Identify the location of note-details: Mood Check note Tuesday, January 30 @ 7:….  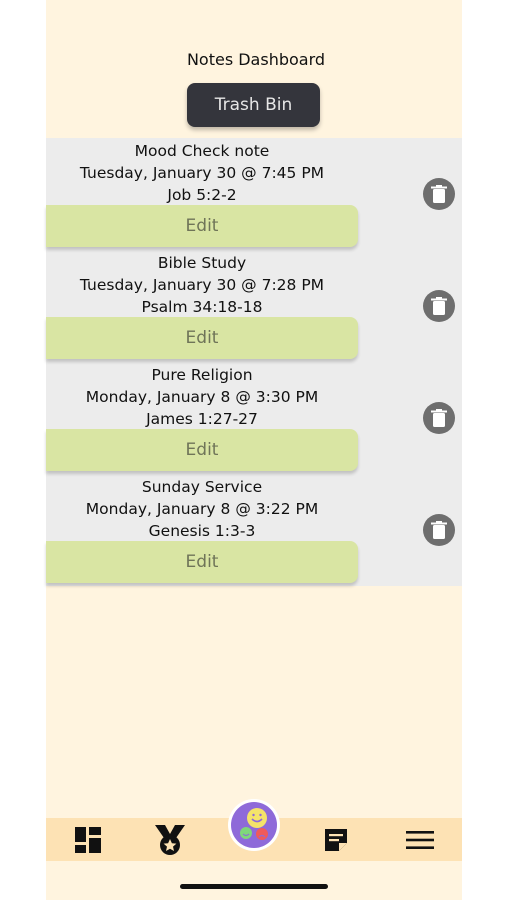
(202, 173).